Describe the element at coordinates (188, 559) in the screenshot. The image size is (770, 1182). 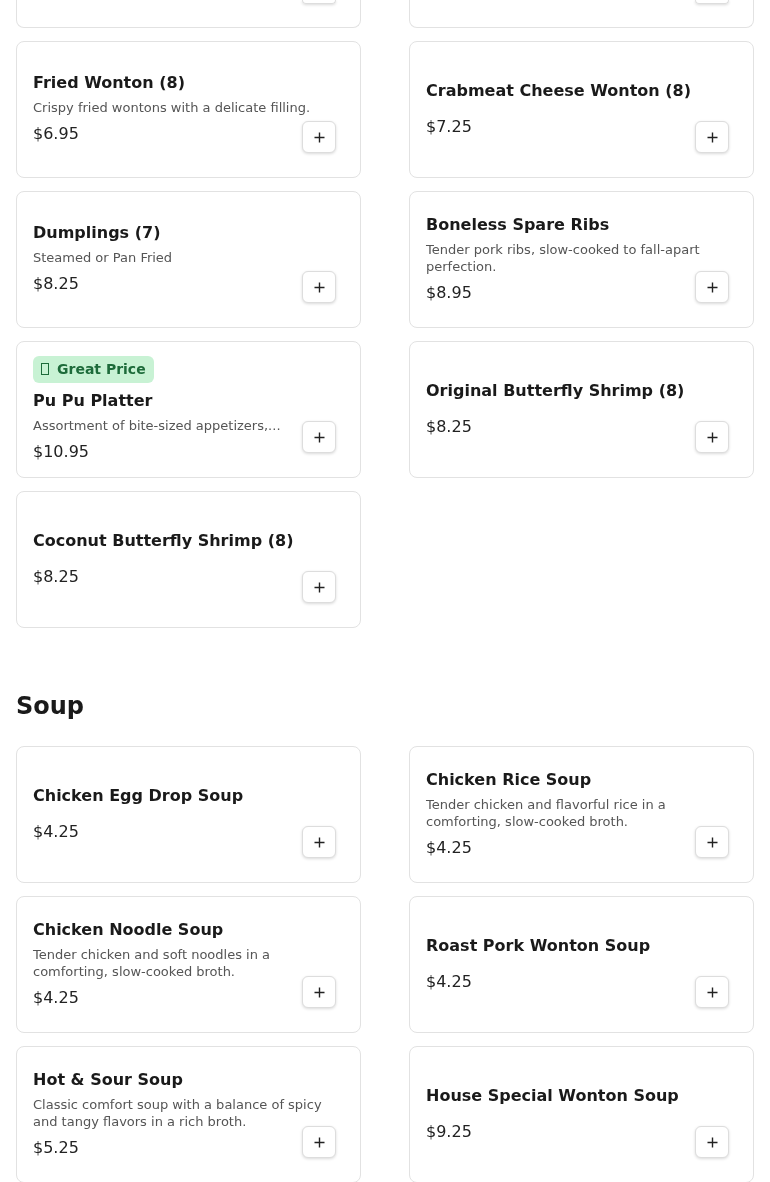
I see `menu-item-card: Coconut Butterfly Shrimp (8) $8.25` at that location.